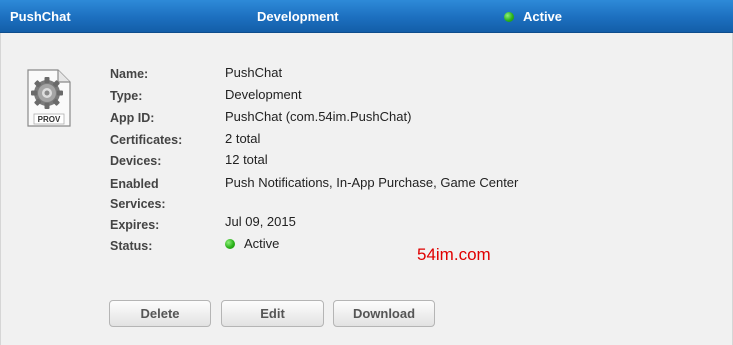  Describe the element at coordinates (134, 184) in the screenshot. I see `label-enabled-services-line1: Enabled` at that location.